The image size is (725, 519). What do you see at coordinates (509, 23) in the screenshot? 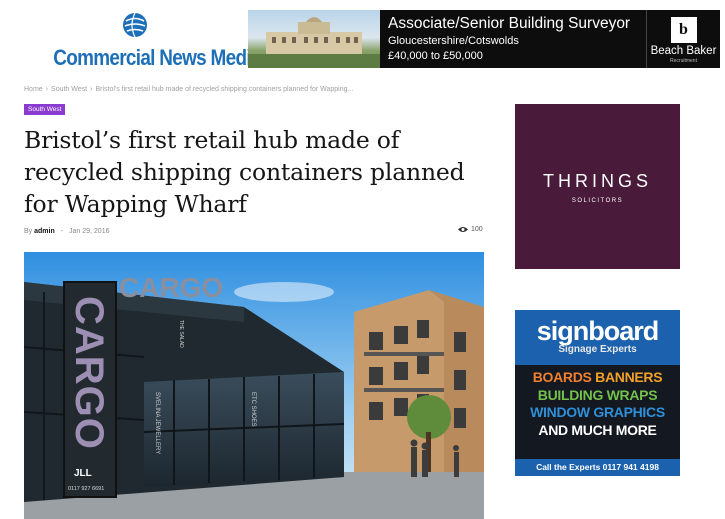
I see `banner-ad-title: Associate/Senior Building Surveyor` at bounding box center [509, 23].